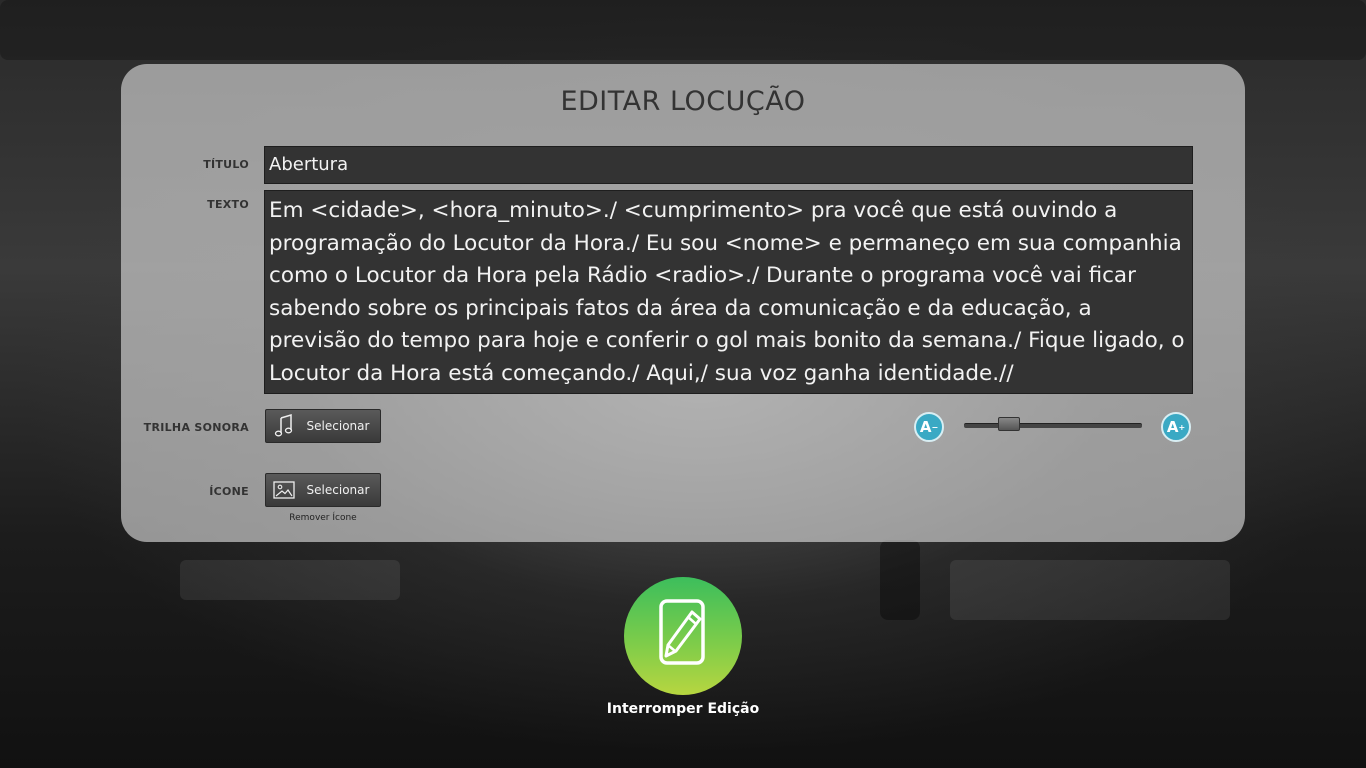 This screenshot has width=1366, height=768. I want to click on music-note-icon, so click(284, 426).